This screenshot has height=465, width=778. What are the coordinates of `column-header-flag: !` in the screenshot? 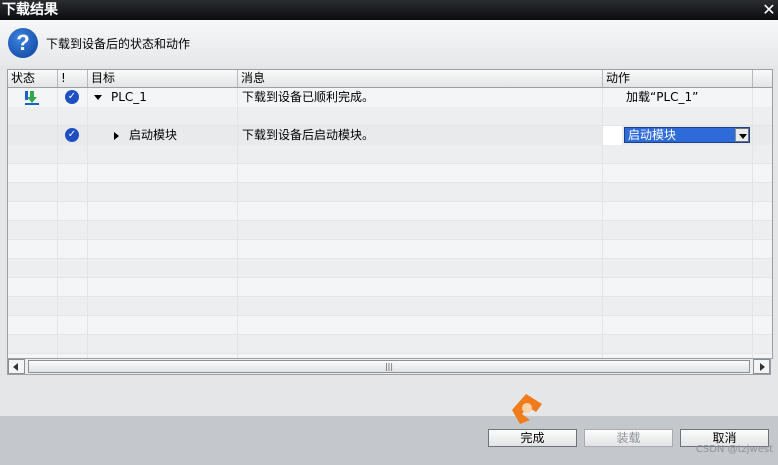 It's located at (73, 78).